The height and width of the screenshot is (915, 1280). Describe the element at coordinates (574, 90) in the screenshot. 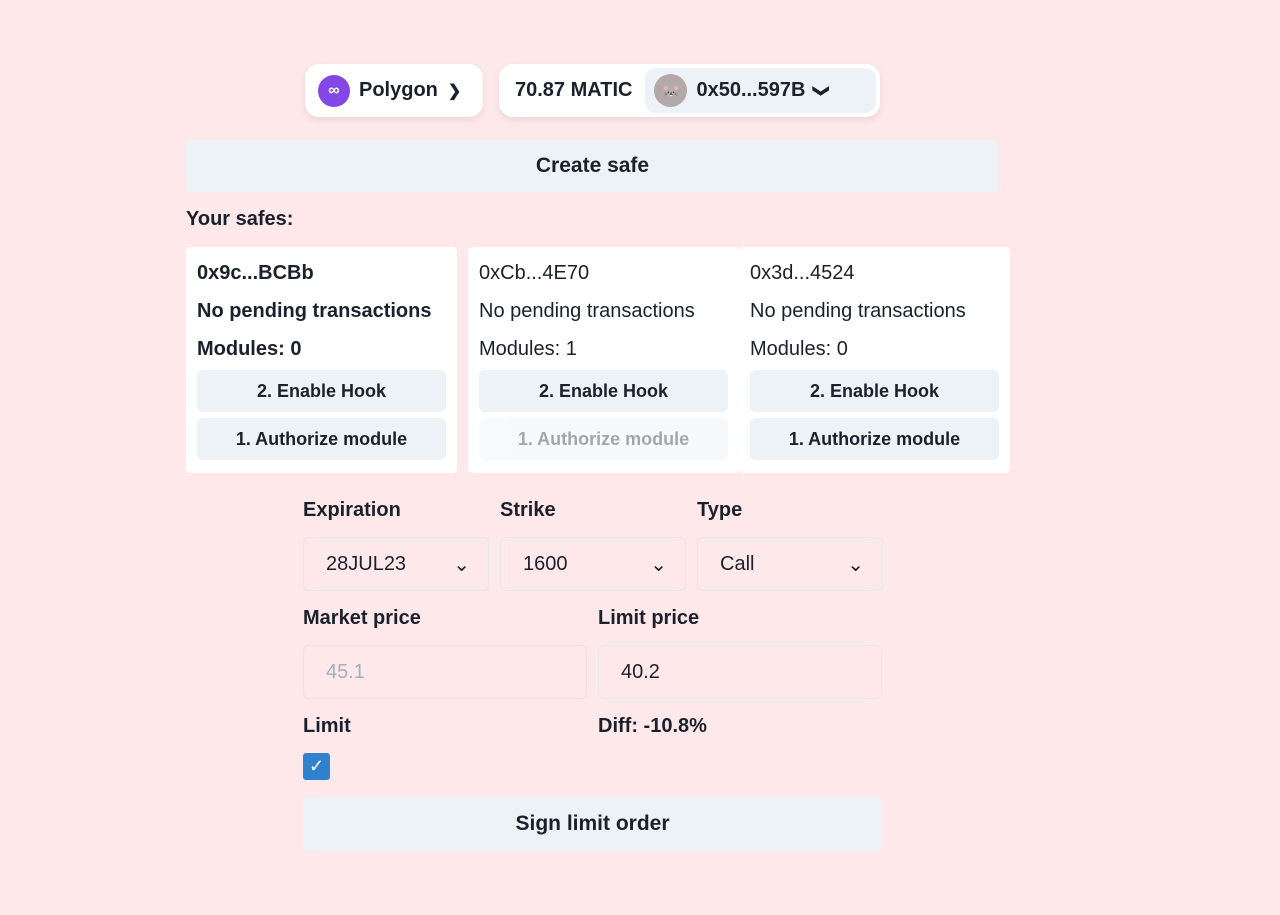

I see `balance: 70.87 MATIC` at that location.